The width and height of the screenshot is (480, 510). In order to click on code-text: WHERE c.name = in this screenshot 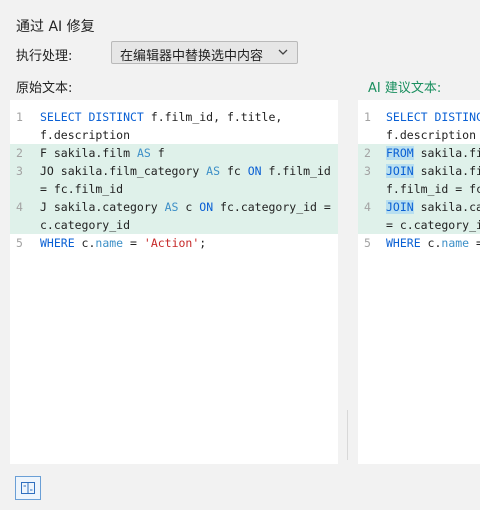, I will do `click(433, 243)`.